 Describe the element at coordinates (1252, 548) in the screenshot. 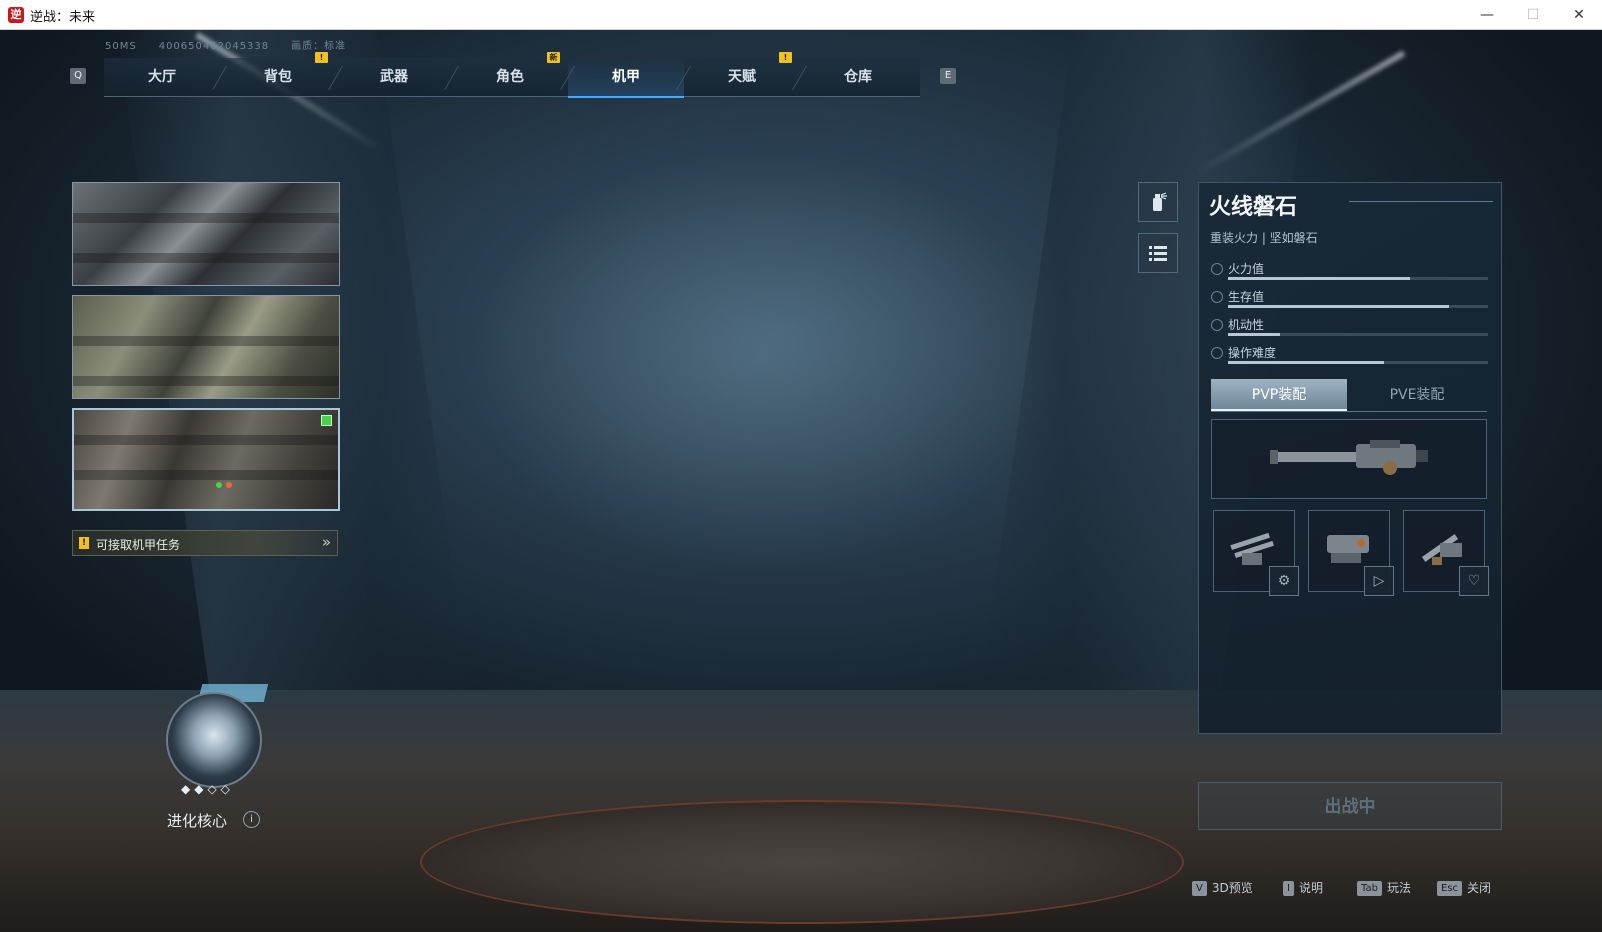

I see `twin-cannon-icon` at that location.